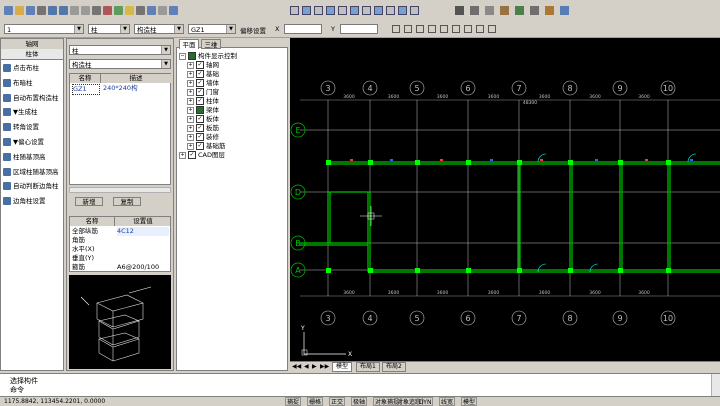 This screenshot has width=720, height=406. Describe the element at coordinates (296, 366) in the screenshot. I see `nav-first-icon: ◀◀` at that location.